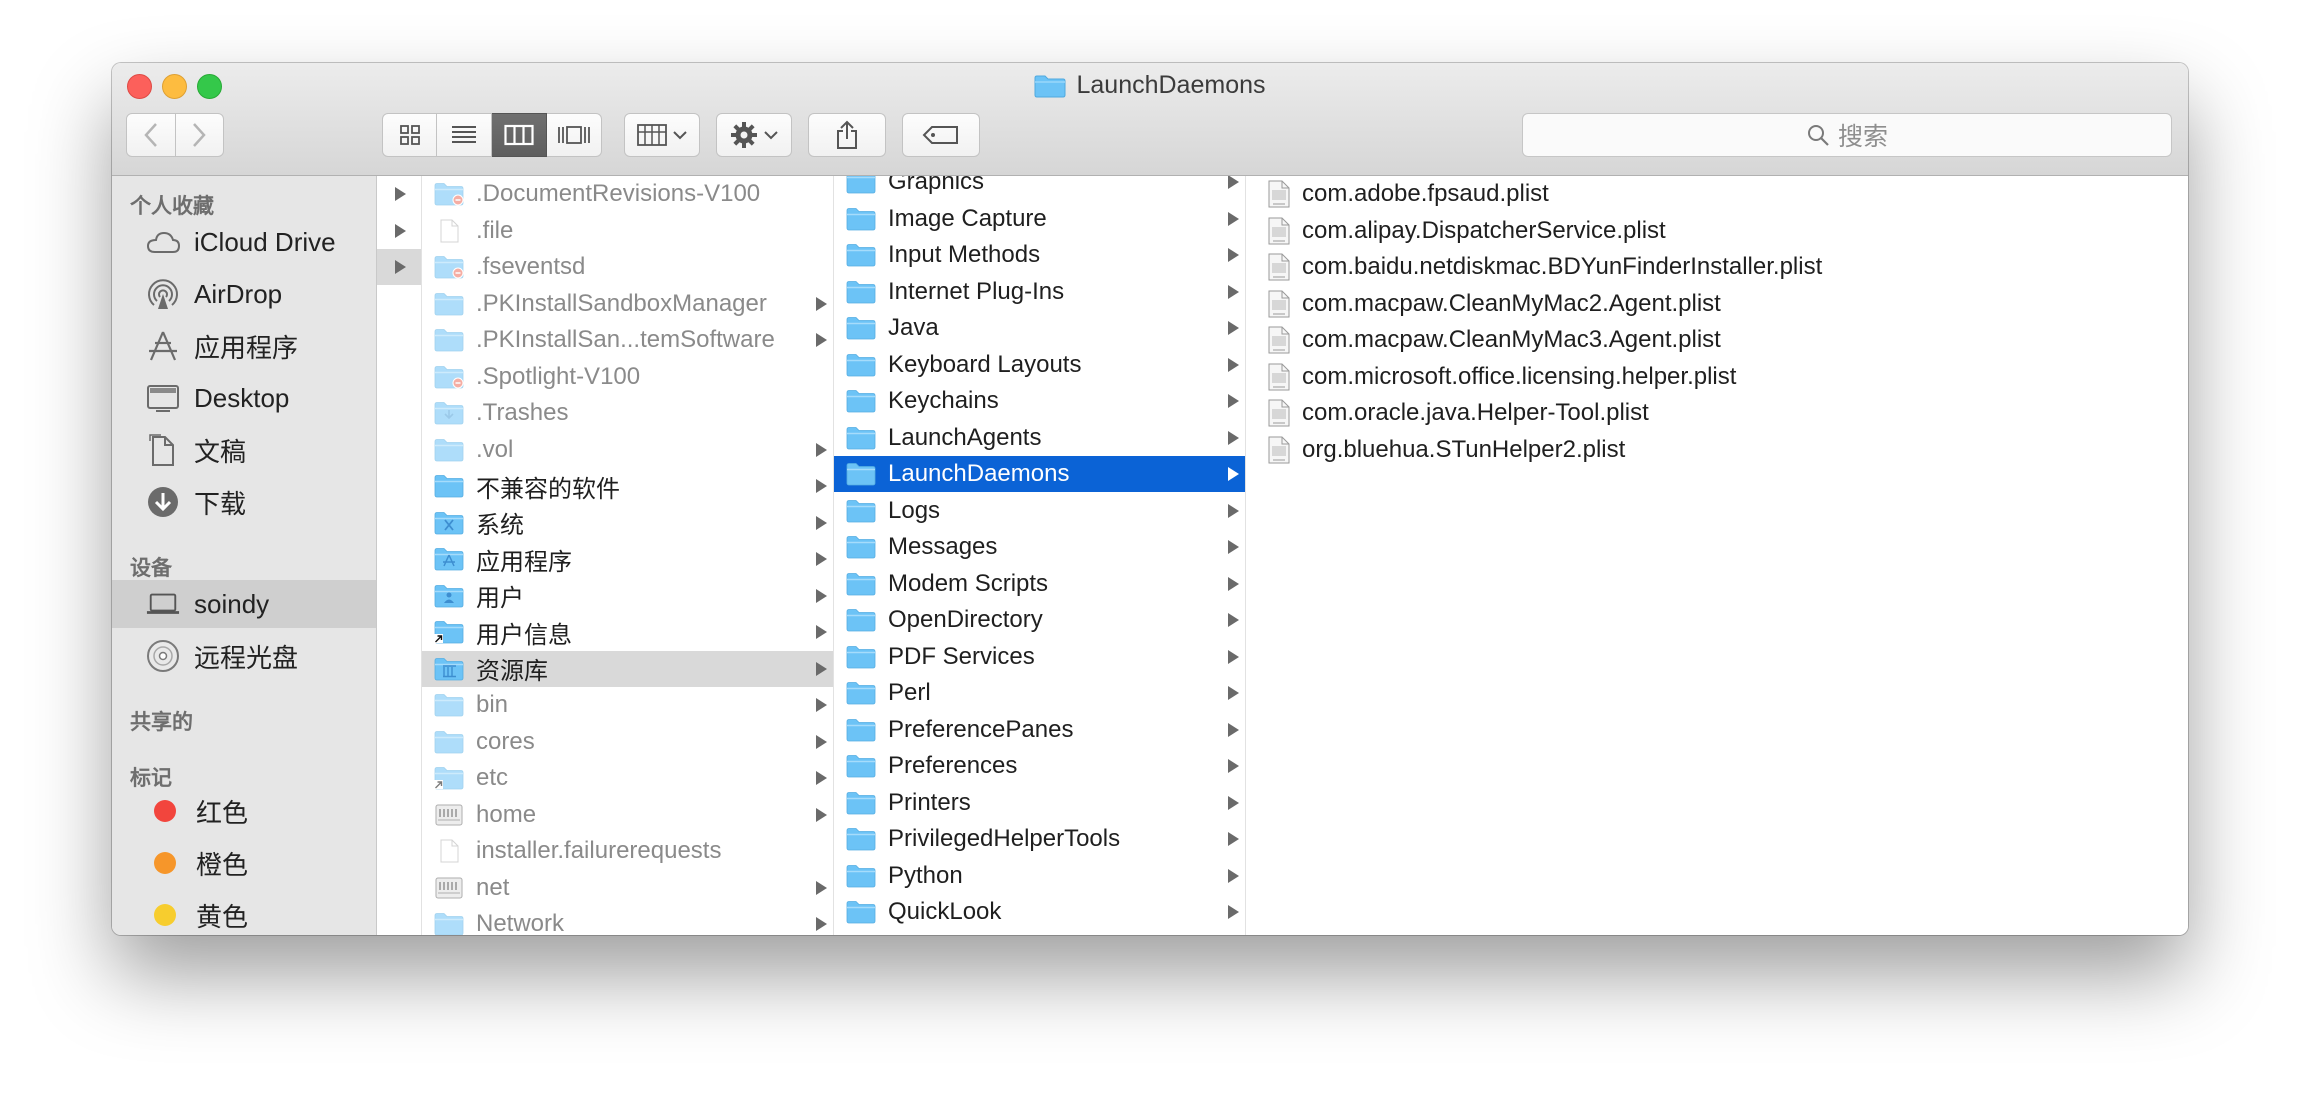 This screenshot has width=2300, height=1096. What do you see at coordinates (244, 242) in the screenshot?
I see `sidebar-item-icloud-drive: iCloud Drive` at bounding box center [244, 242].